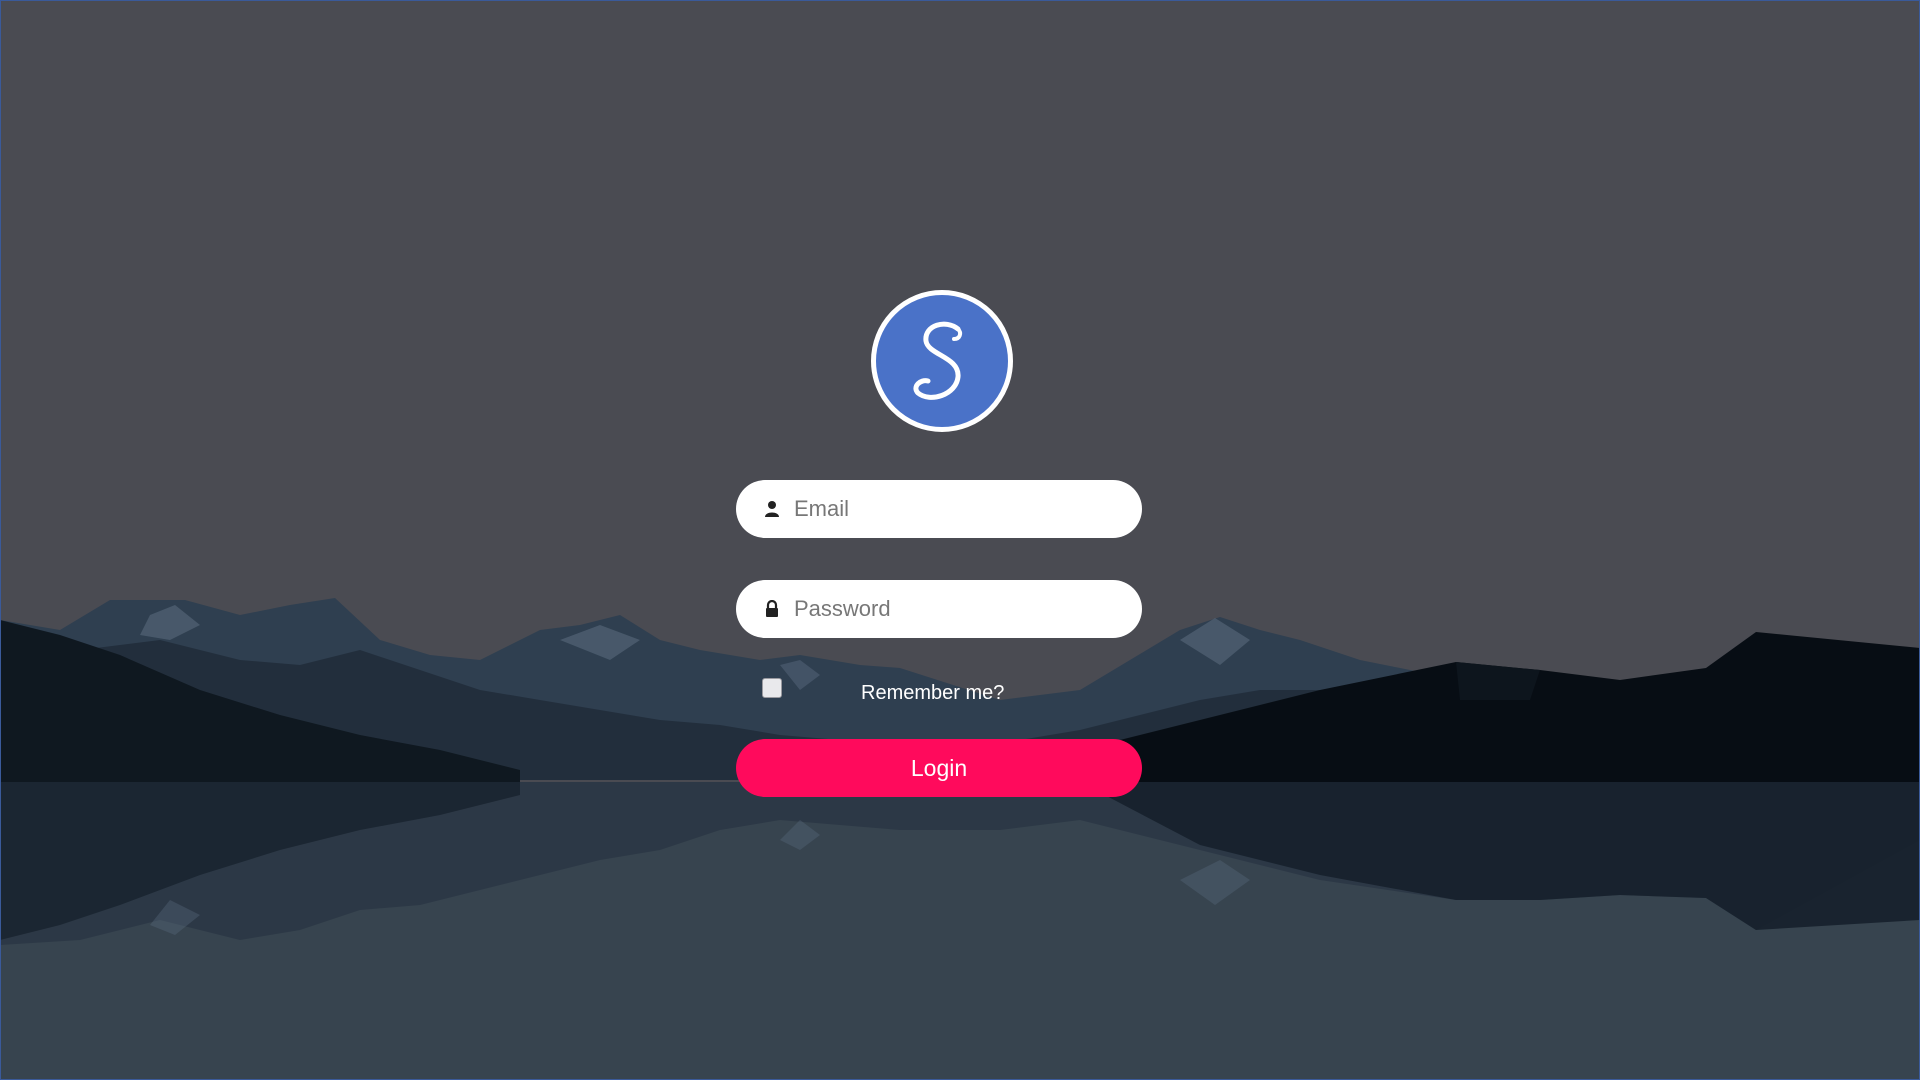  Describe the element at coordinates (933, 693) in the screenshot. I see `remember-me-label: Remember me?` at that location.